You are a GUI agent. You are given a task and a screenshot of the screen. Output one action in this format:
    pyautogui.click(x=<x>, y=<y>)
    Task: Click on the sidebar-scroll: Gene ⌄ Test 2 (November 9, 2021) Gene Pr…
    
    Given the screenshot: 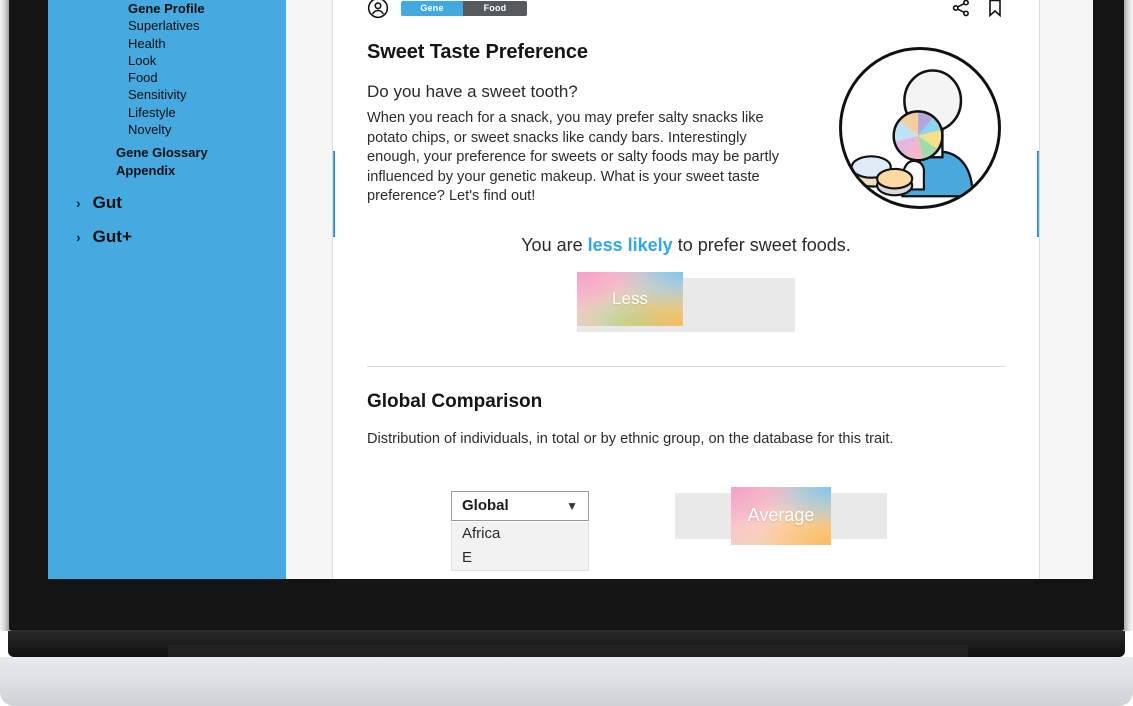 What is the action you would take?
    pyautogui.click(x=167, y=123)
    